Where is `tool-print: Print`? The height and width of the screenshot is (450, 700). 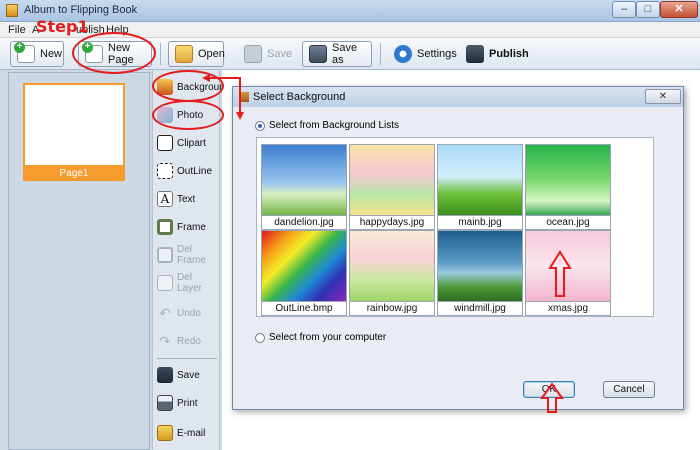 tool-print: Print is located at coordinates (188, 403).